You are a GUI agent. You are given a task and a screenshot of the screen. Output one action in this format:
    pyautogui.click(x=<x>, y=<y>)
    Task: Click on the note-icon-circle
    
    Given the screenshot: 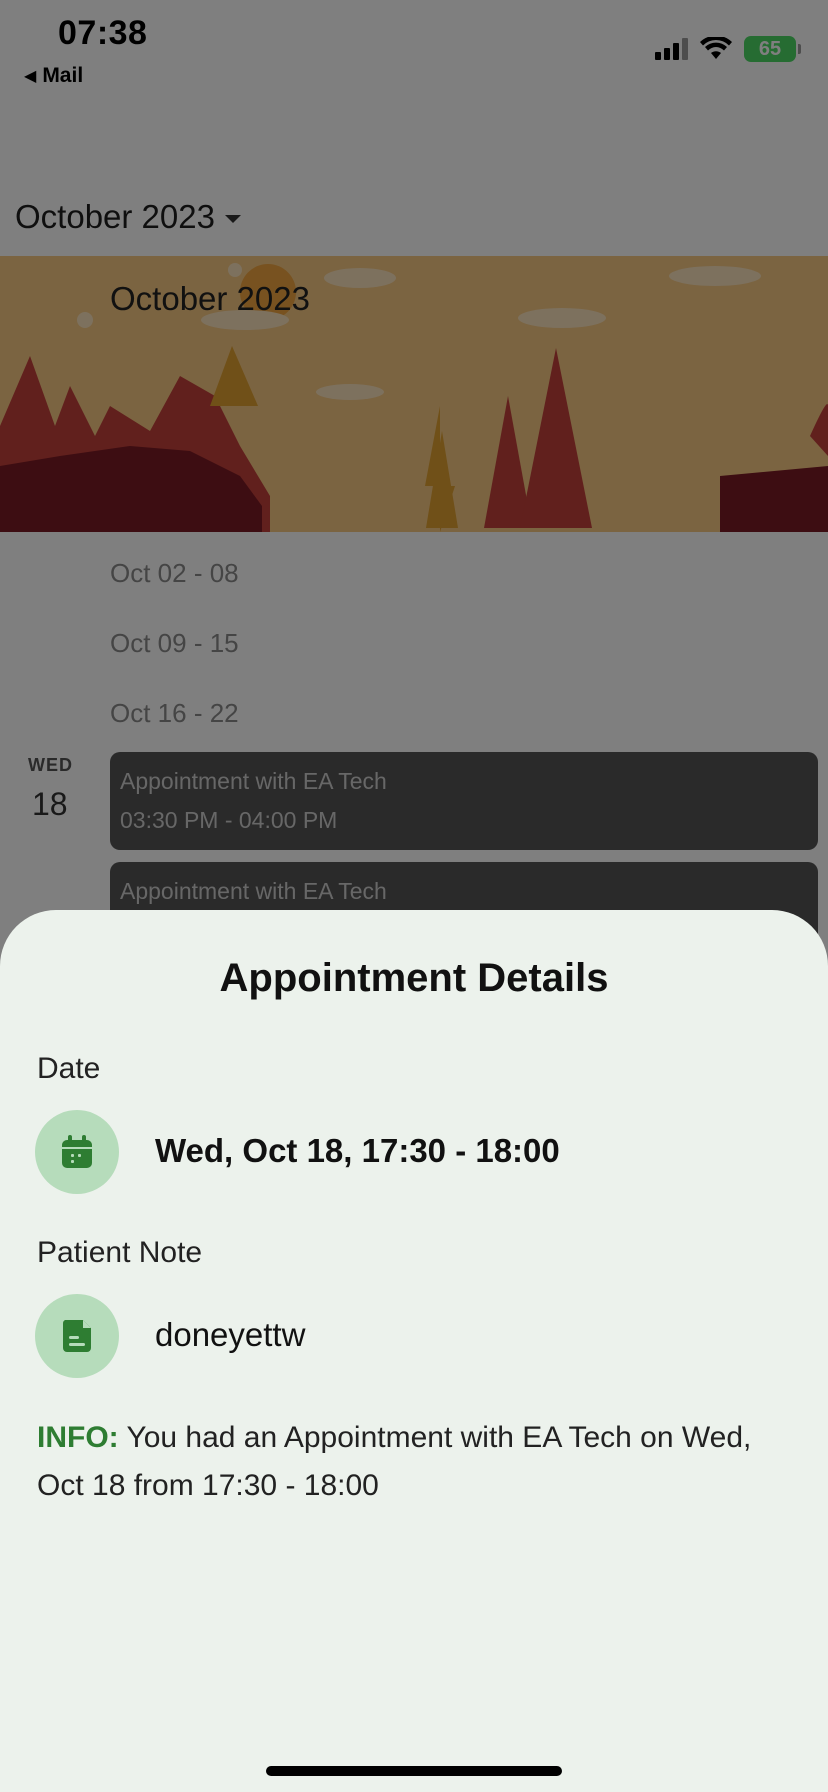 What is the action you would take?
    pyautogui.click(x=77, y=1336)
    